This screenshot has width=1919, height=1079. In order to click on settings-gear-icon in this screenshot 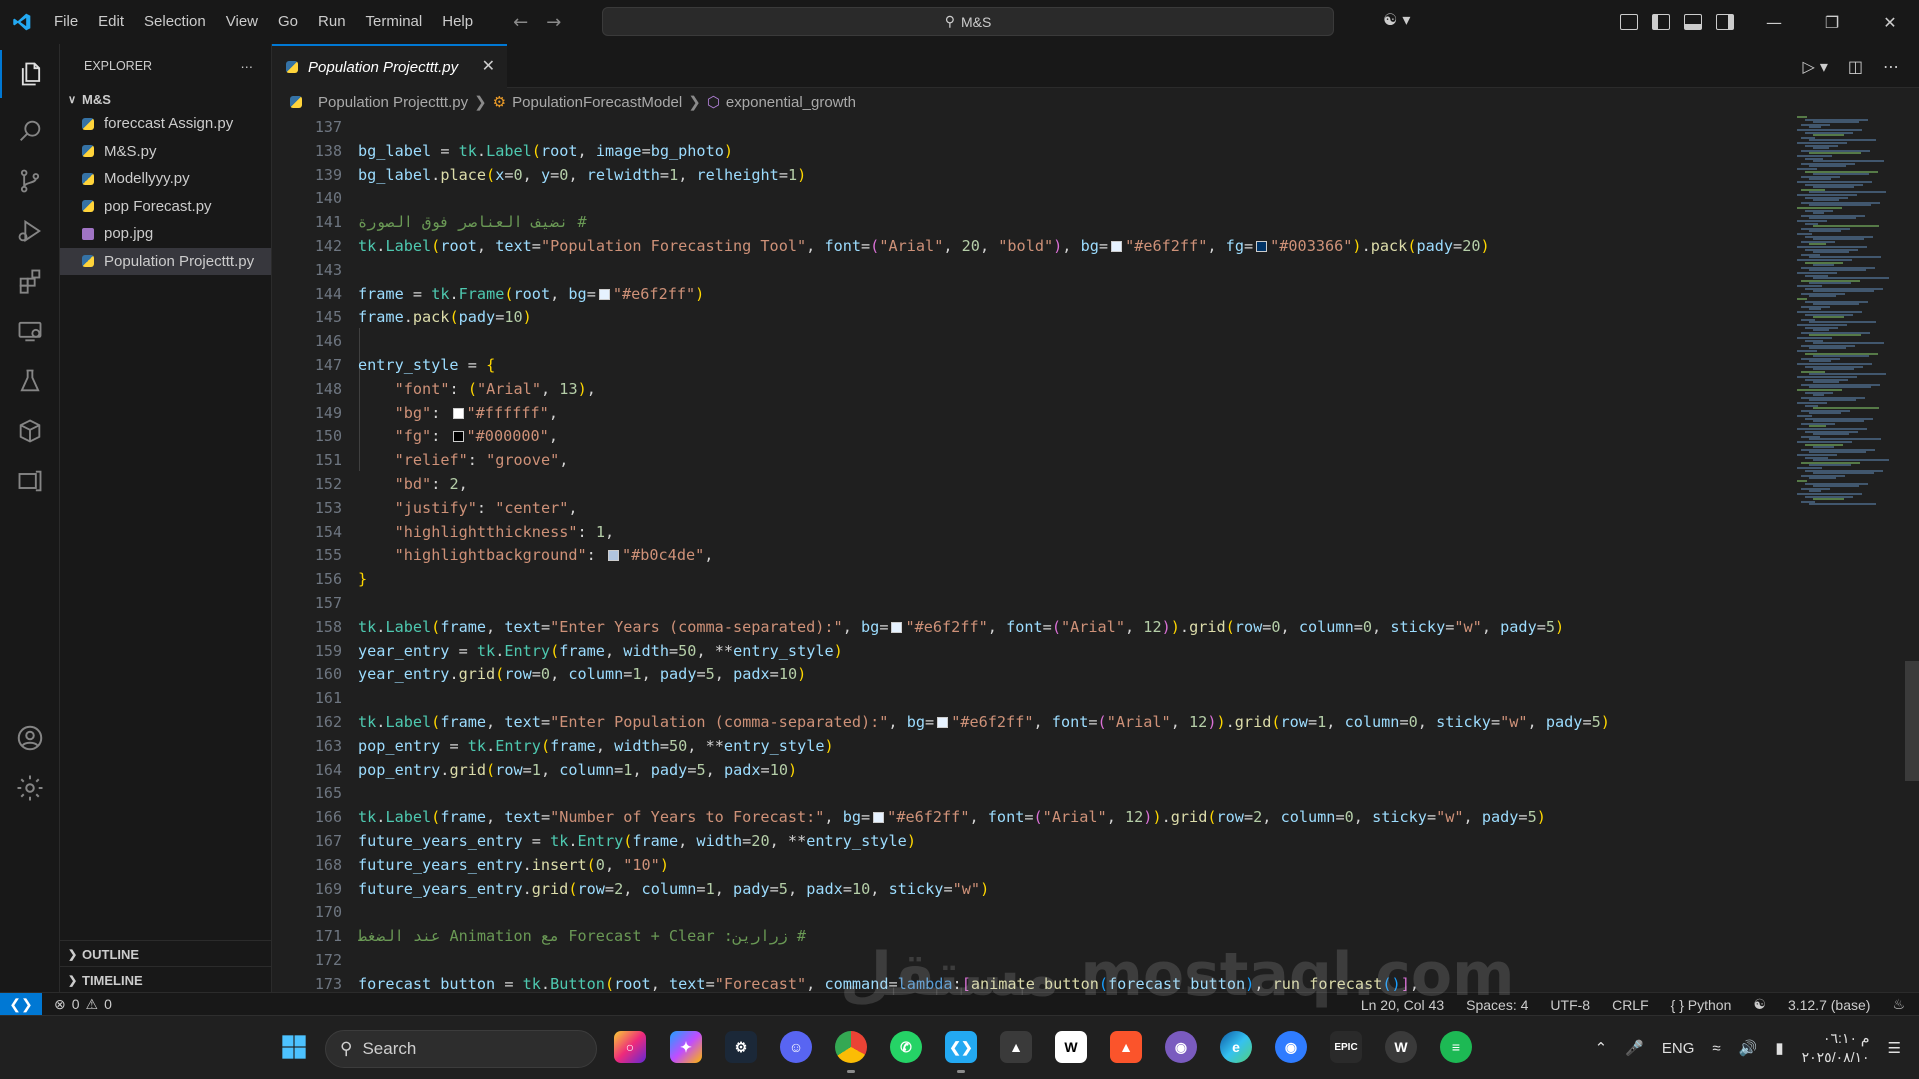, I will do `click(30, 788)`.